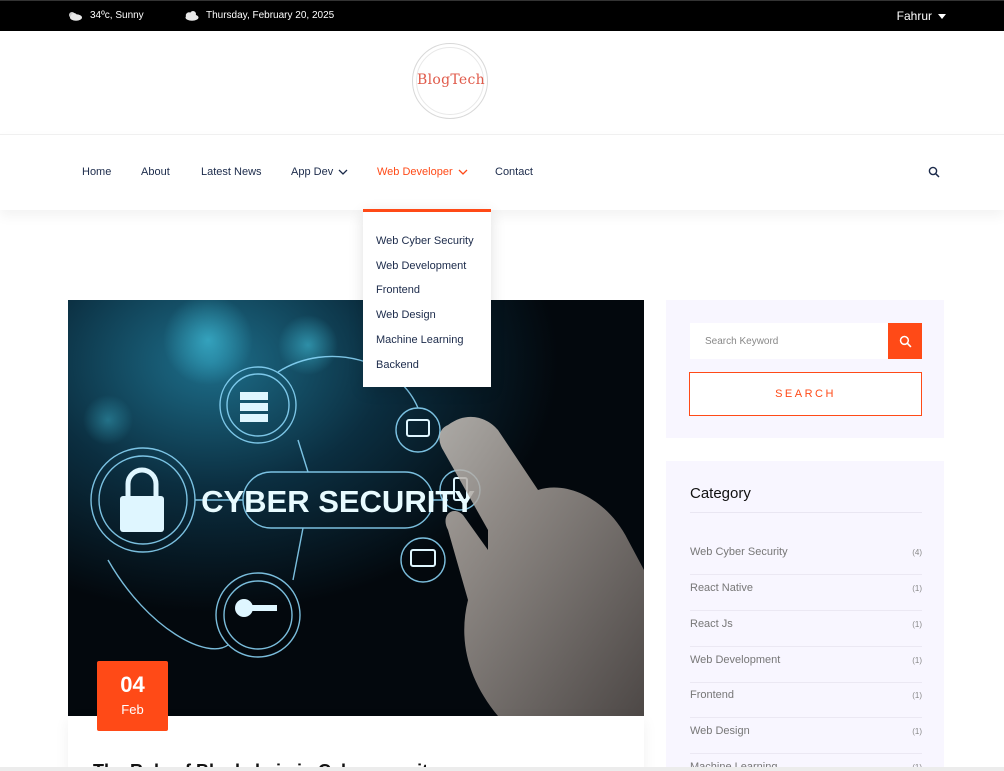 This screenshot has width=1004, height=771. Describe the element at coordinates (192, 16) in the screenshot. I see `cloud-icon` at that location.